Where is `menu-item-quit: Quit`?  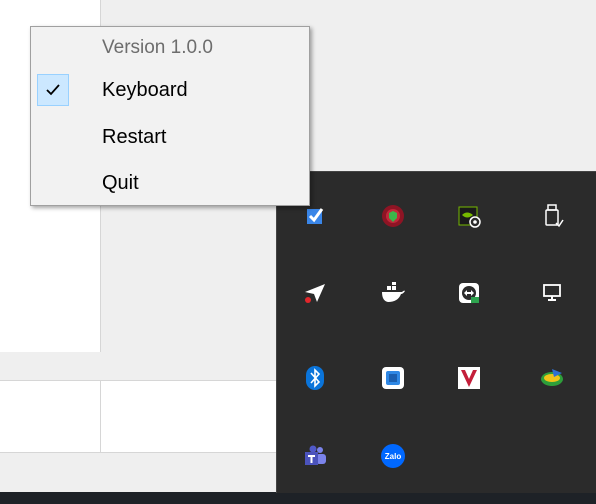 menu-item-quit: Quit is located at coordinates (170, 183).